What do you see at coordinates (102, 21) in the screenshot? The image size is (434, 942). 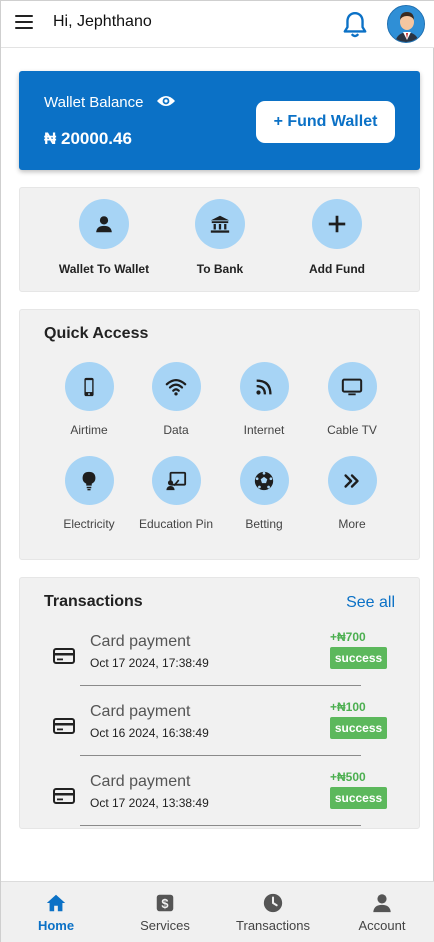 I see `greeting-text: Hi, Jephthano` at bounding box center [102, 21].